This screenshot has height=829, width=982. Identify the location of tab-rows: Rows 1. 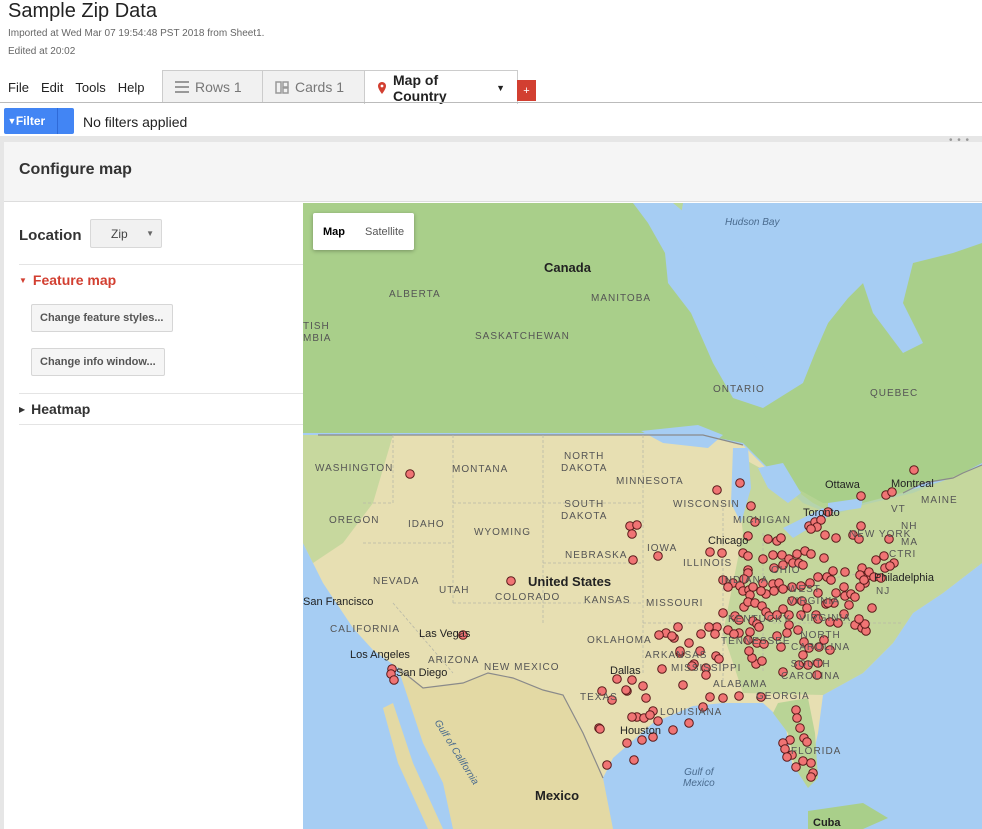
(212, 86).